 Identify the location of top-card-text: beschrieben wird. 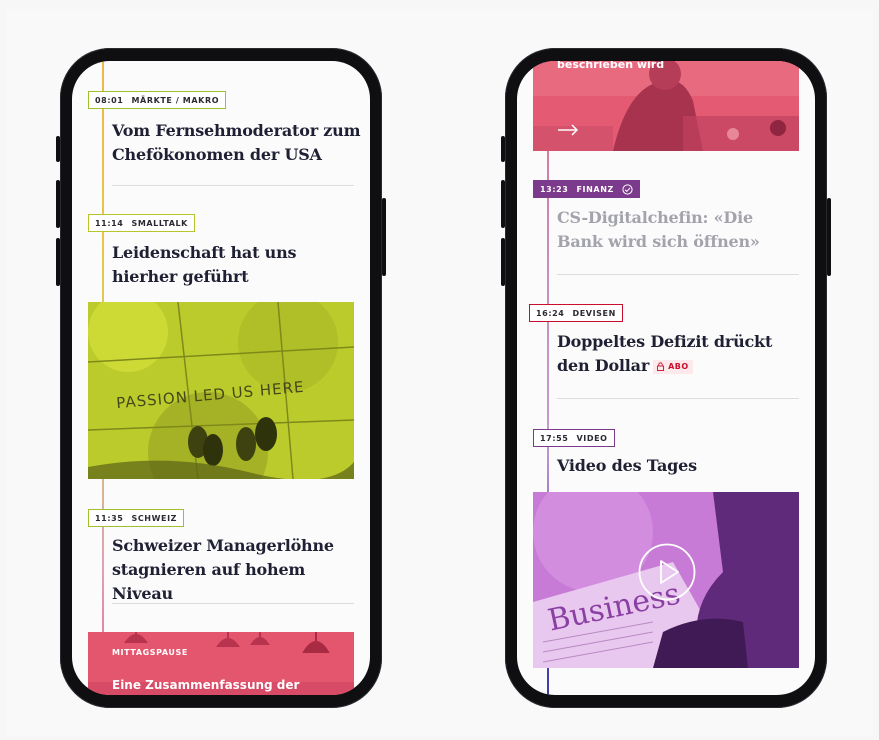
(611, 66).